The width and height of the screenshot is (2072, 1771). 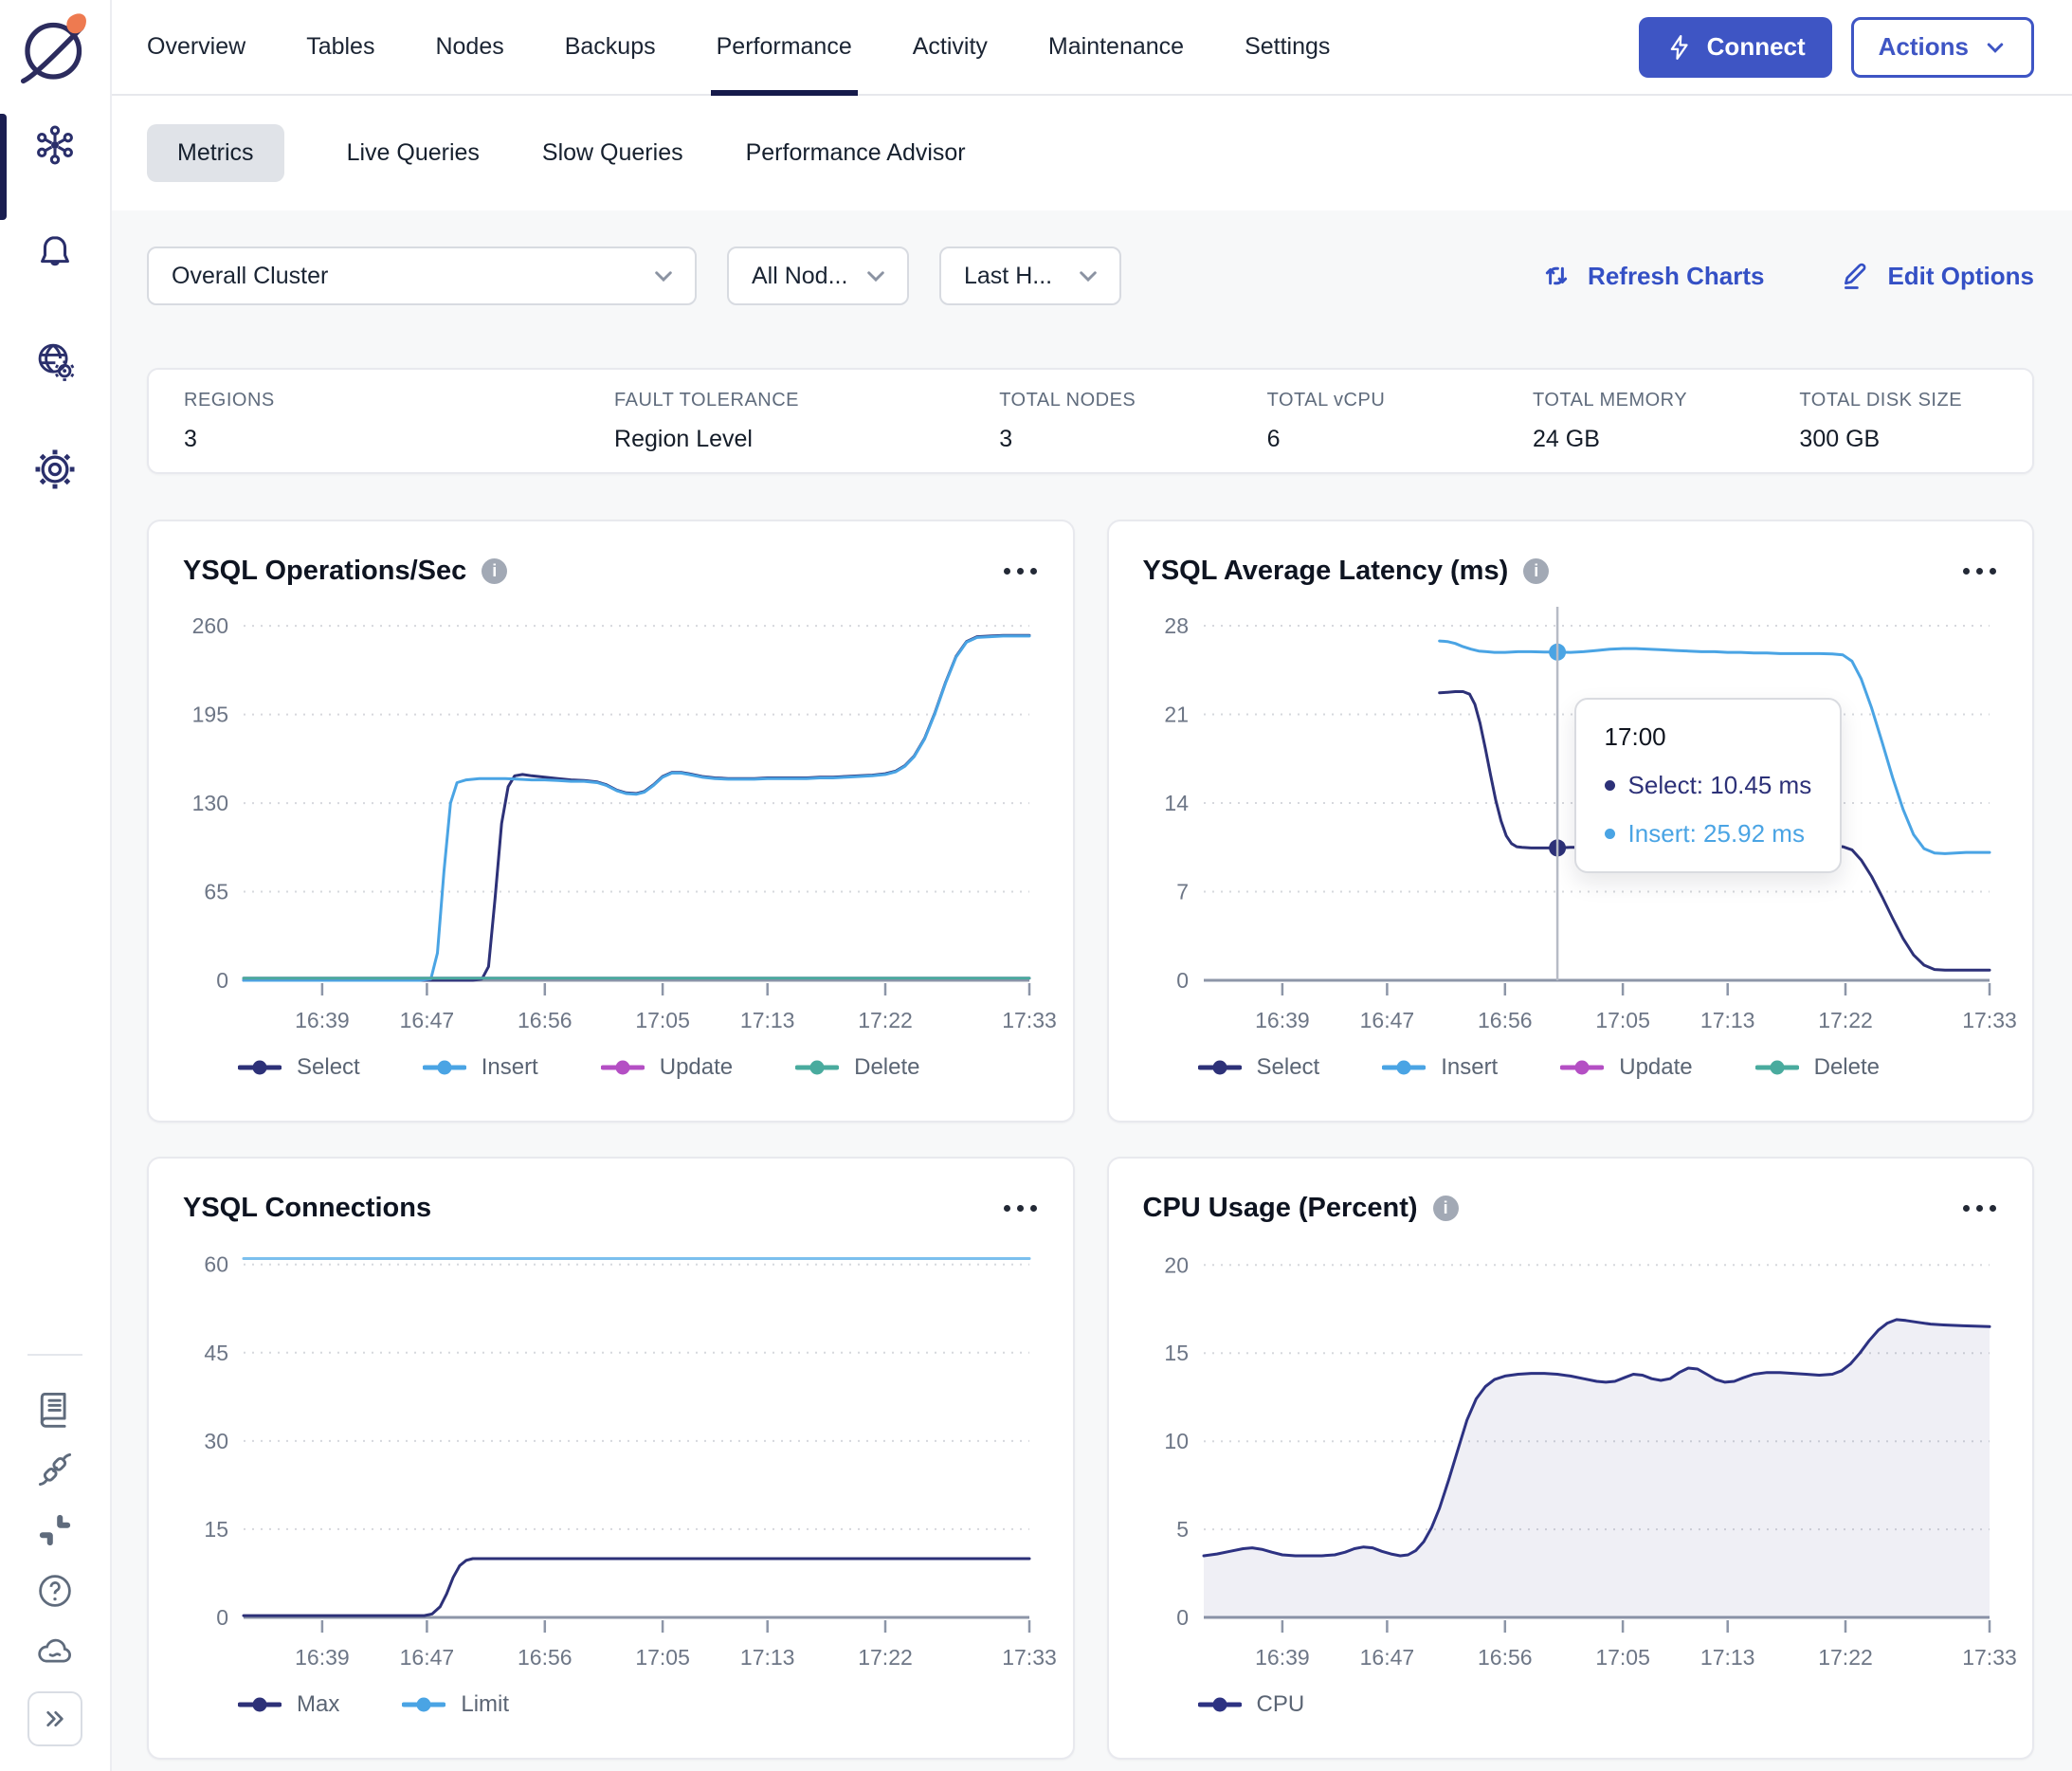 What do you see at coordinates (1287, 47) in the screenshot?
I see `tab-settings: Settings` at bounding box center [1287, 47].